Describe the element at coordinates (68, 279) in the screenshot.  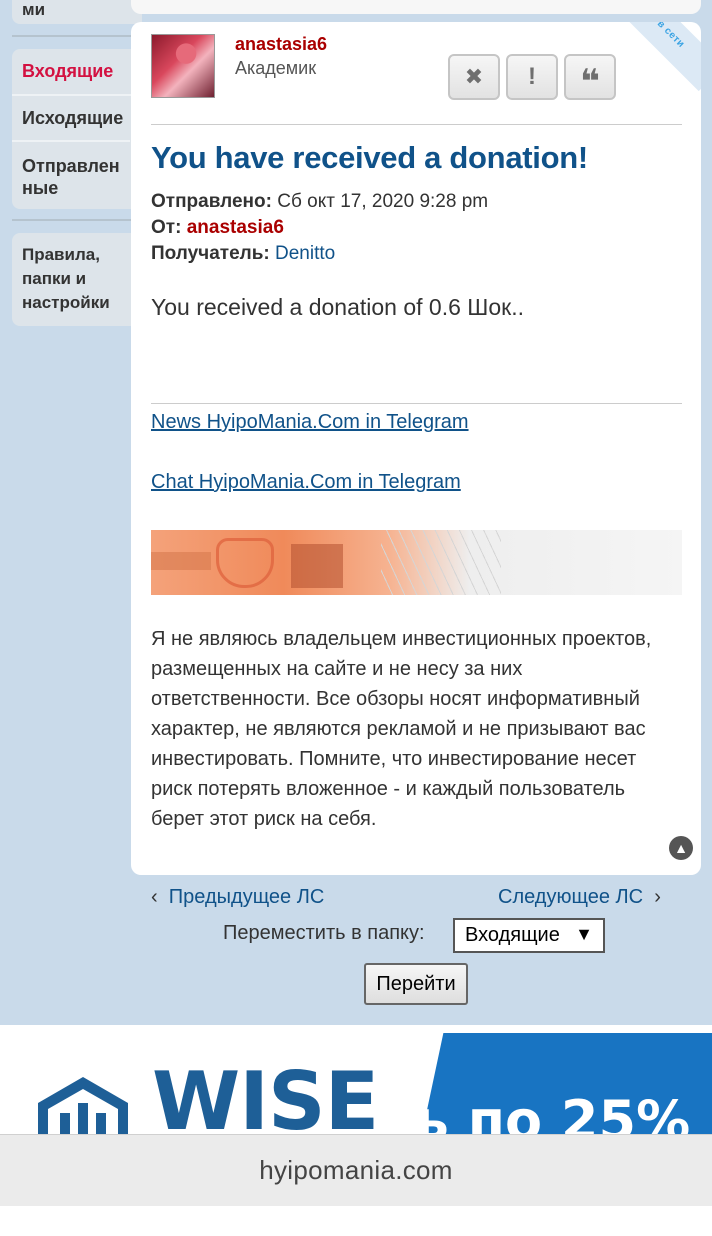
I see `sidebar-item-settings: Правила, папки и настройки` at that location.